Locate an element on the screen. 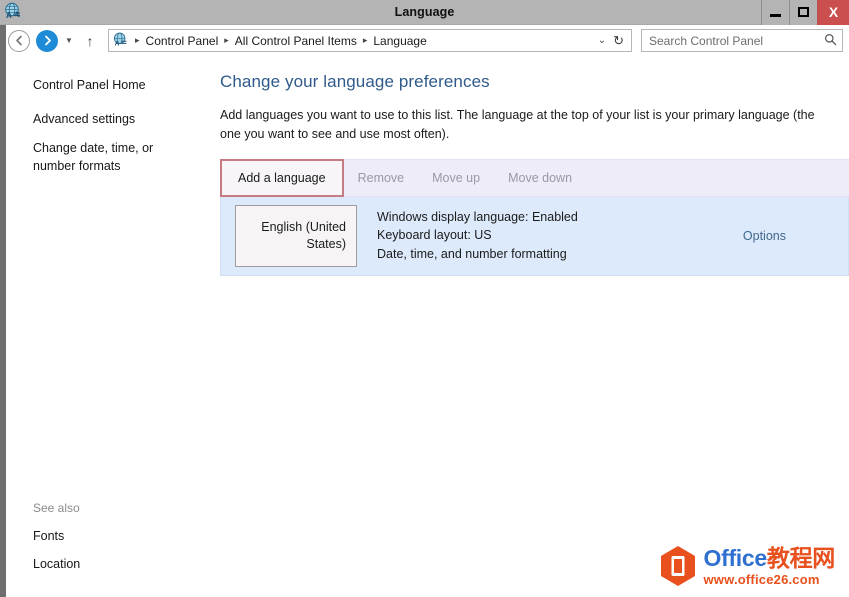 This screenshot has height=597, width=849. language-name-tile: English (United States) is located at coordinates (296, 235).